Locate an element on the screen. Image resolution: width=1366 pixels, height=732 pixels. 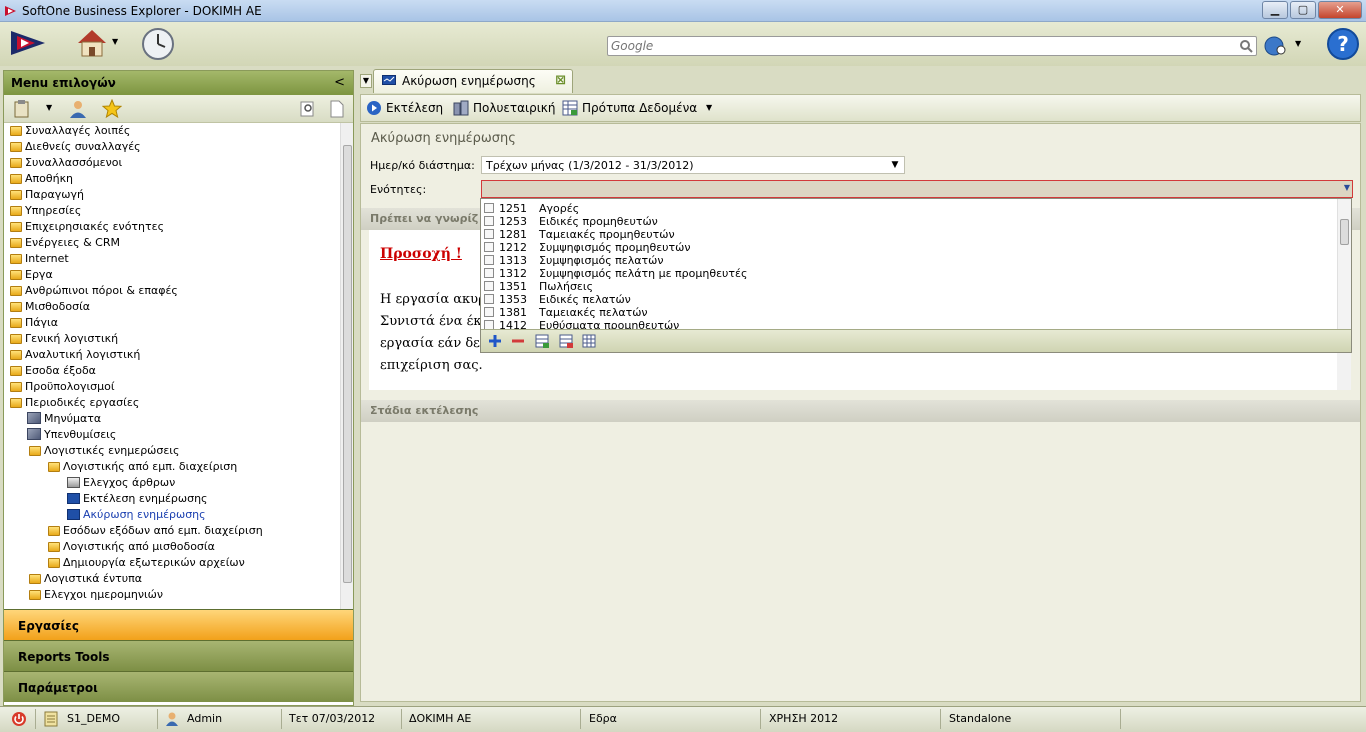
deselect-all-icon is located at coordinates (566, 341).